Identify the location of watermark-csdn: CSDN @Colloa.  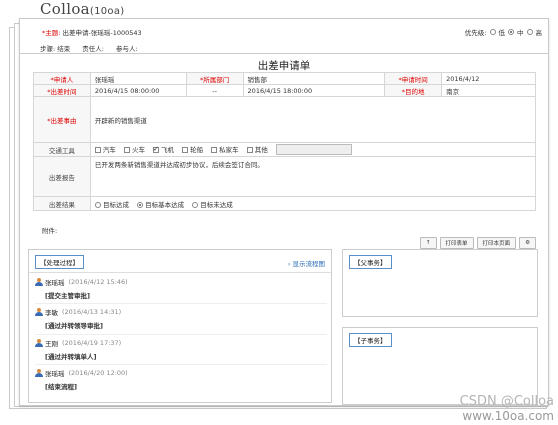
(506, 401).